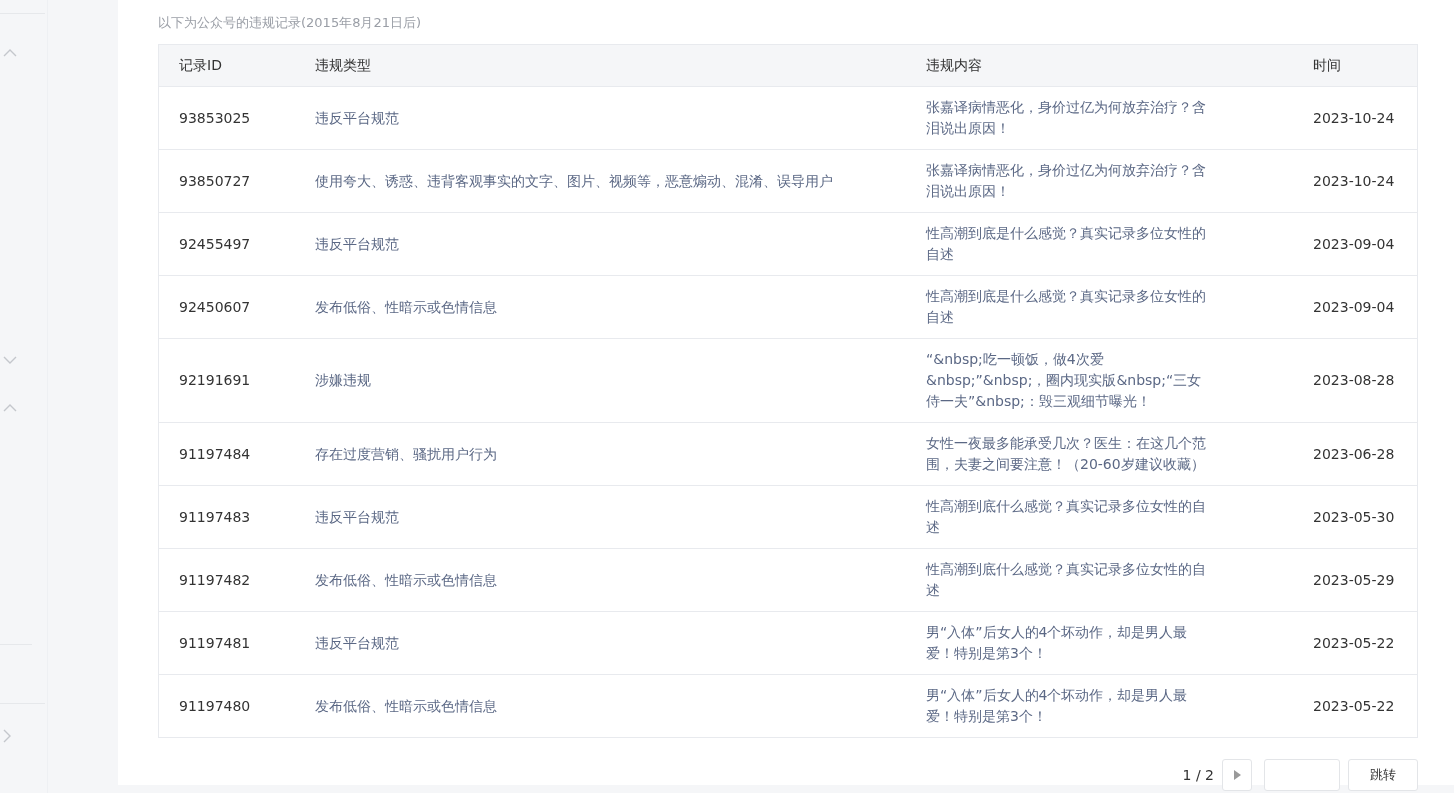  Describe the element at coordinates (600, 65) in the screenshot. I see `column-header: 违规类型` at that location.